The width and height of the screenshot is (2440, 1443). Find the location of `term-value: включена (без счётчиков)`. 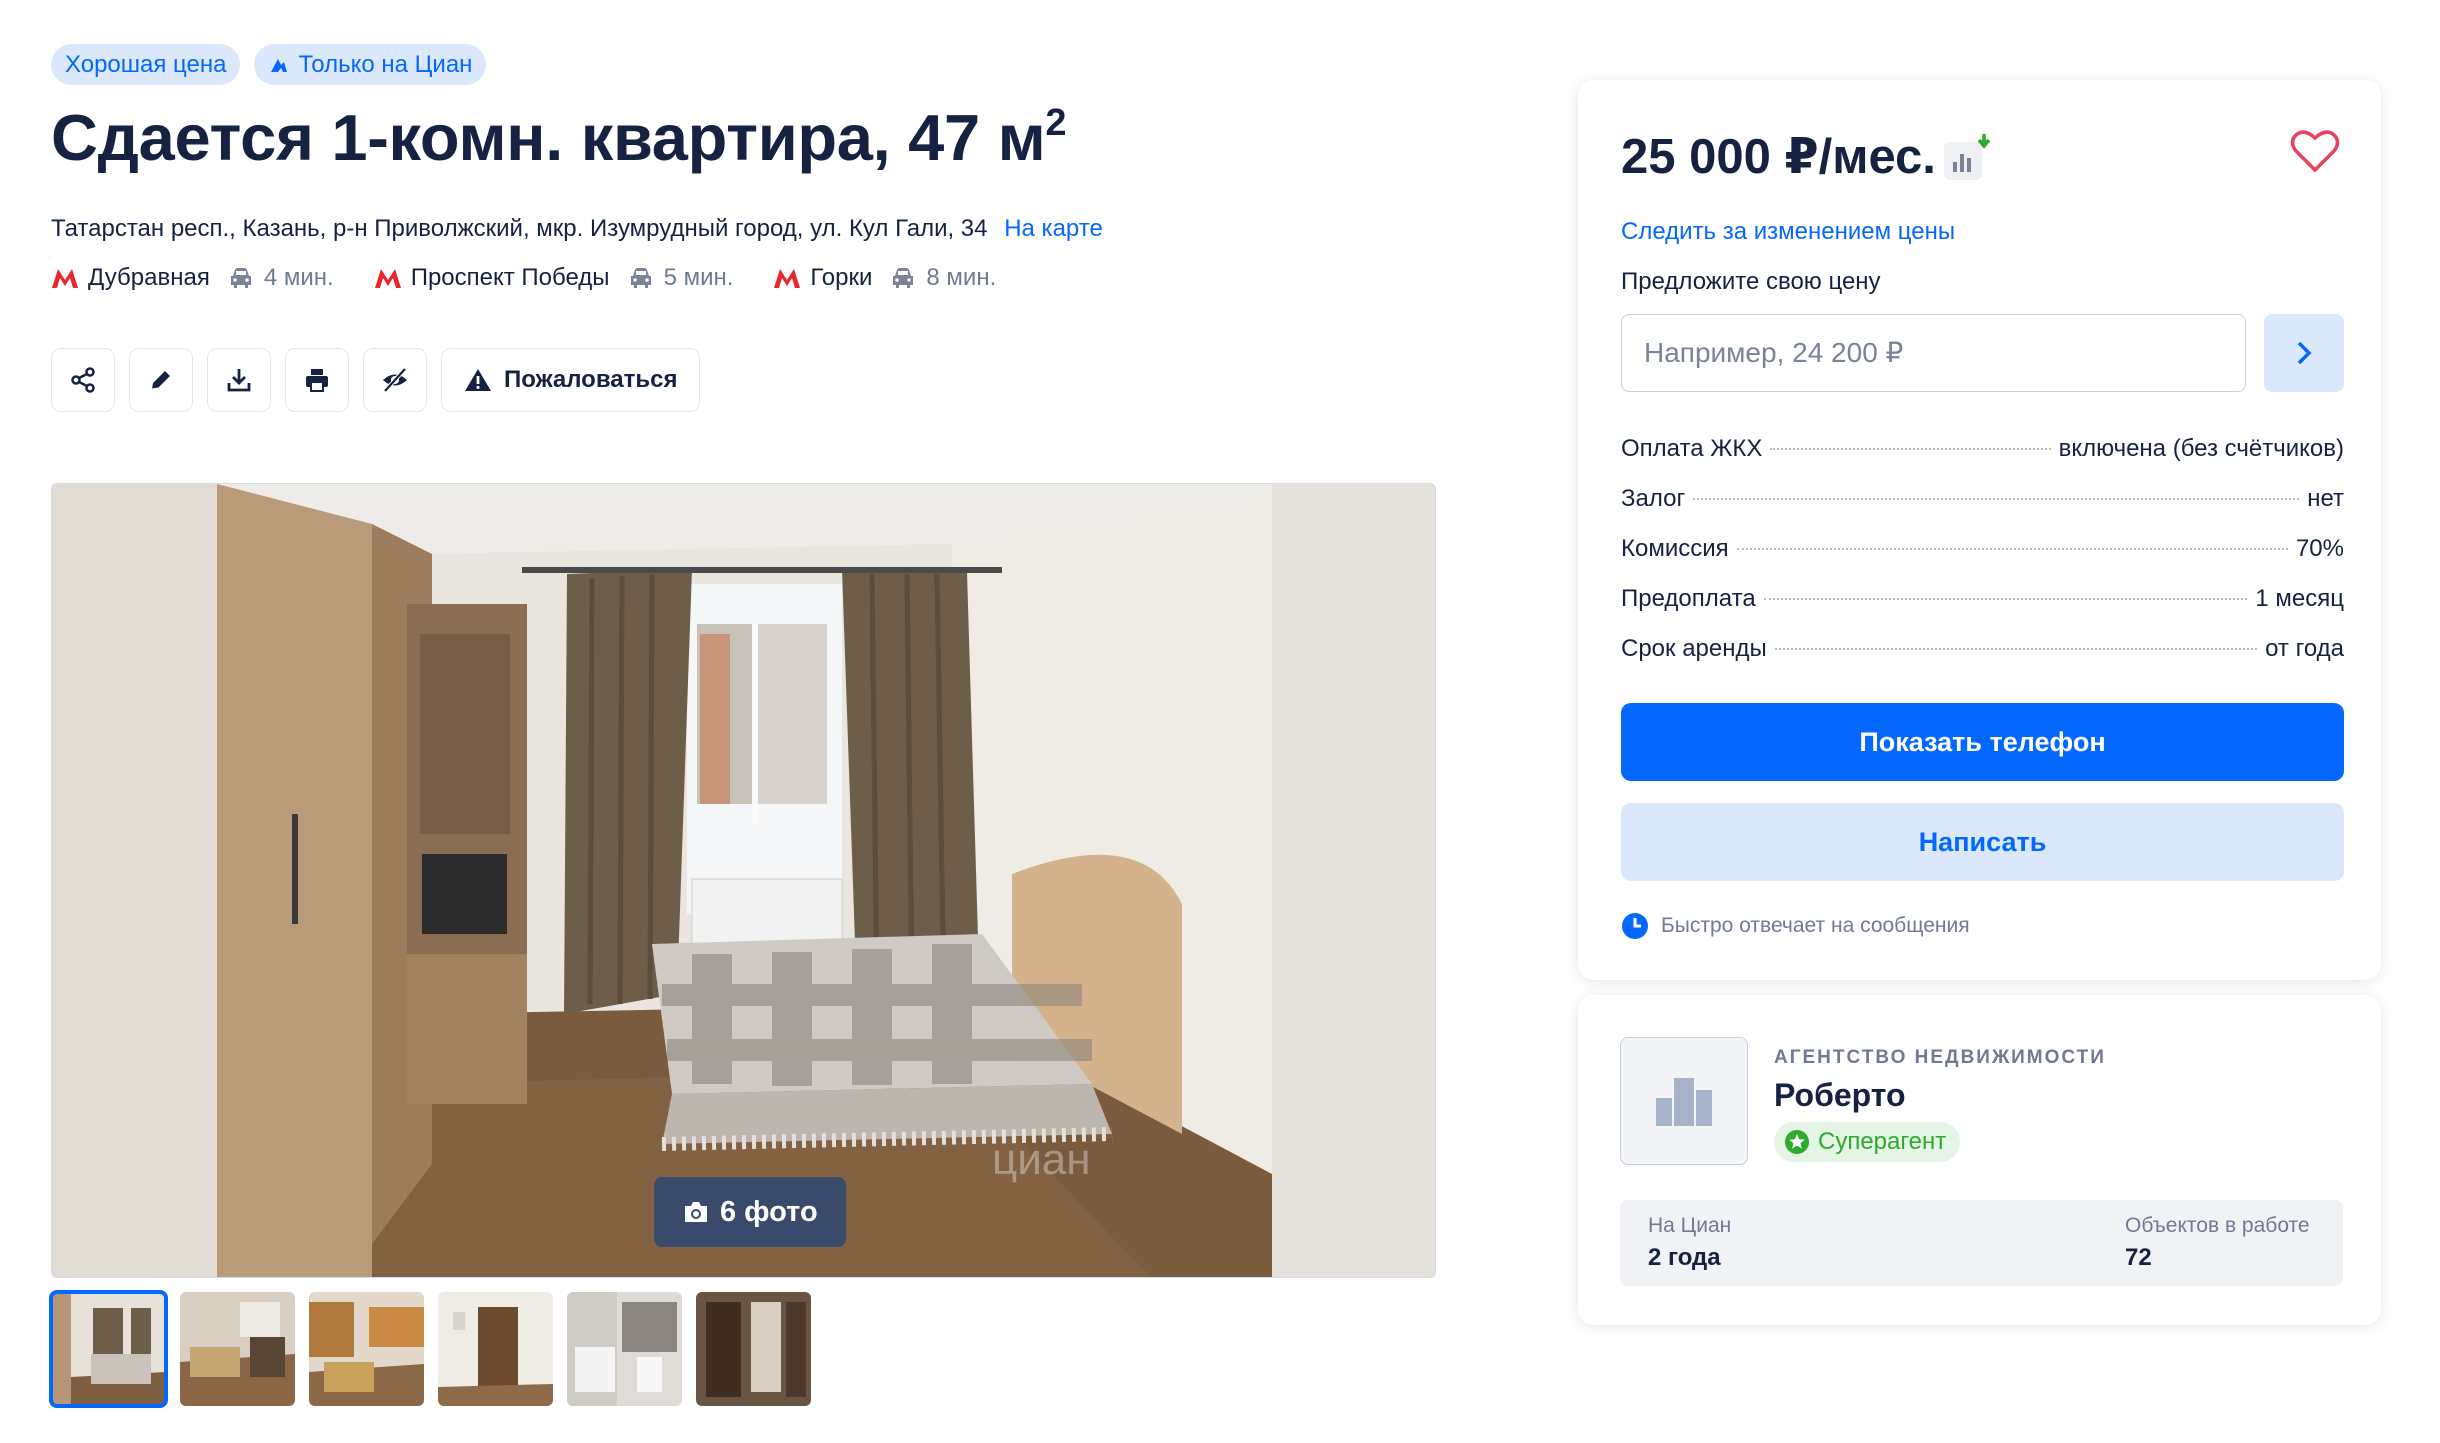

term-value: включена (без счётчиков) is located at coordinates (2201, 448).